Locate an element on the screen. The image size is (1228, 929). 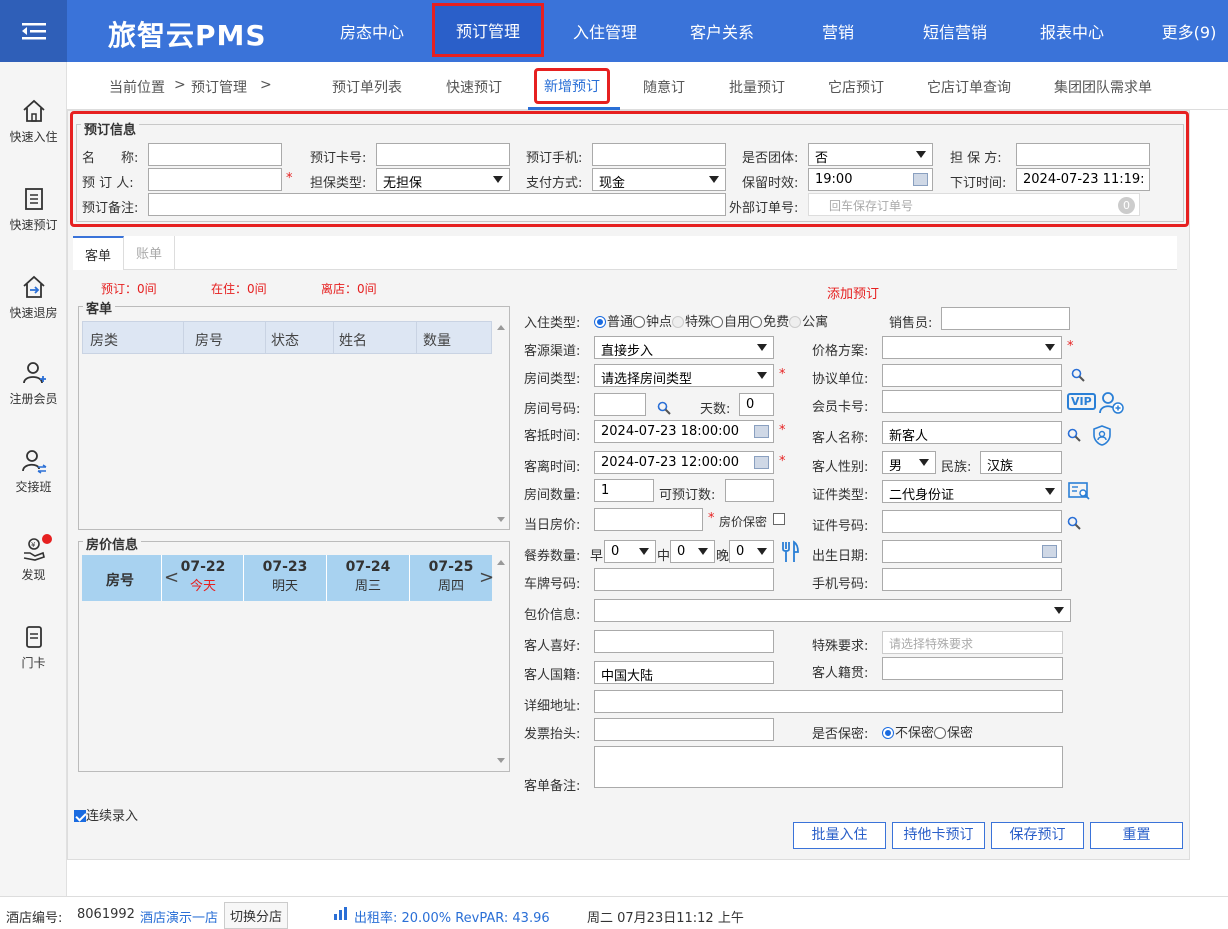
name-input is located at coordinates (215, 154).